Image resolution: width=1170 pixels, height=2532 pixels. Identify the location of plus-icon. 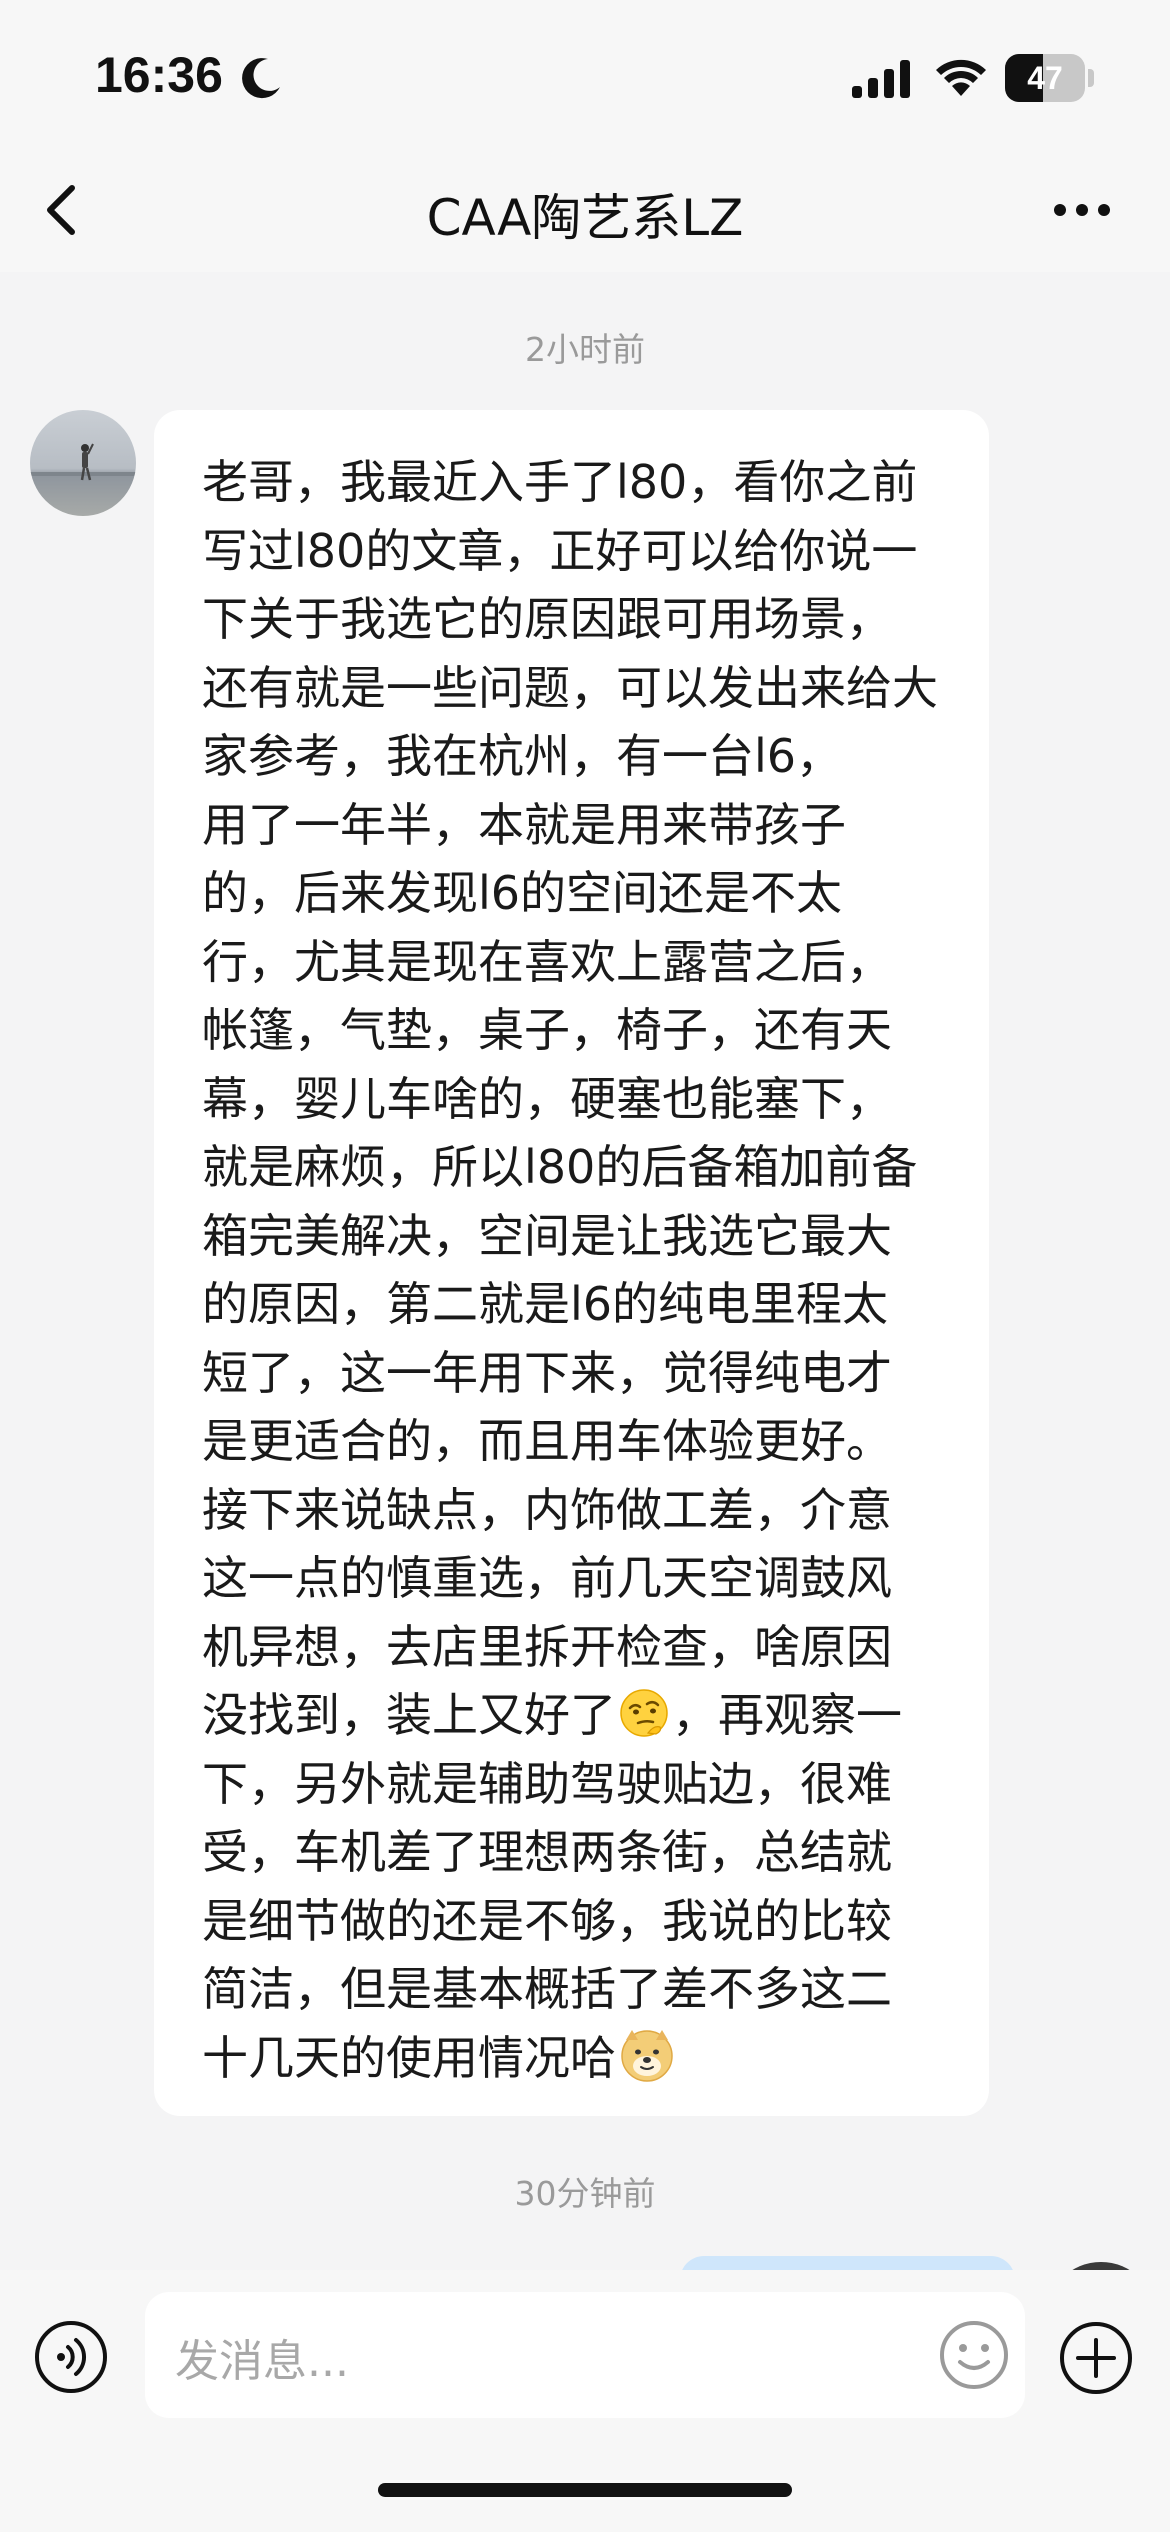
(1096, 2358).